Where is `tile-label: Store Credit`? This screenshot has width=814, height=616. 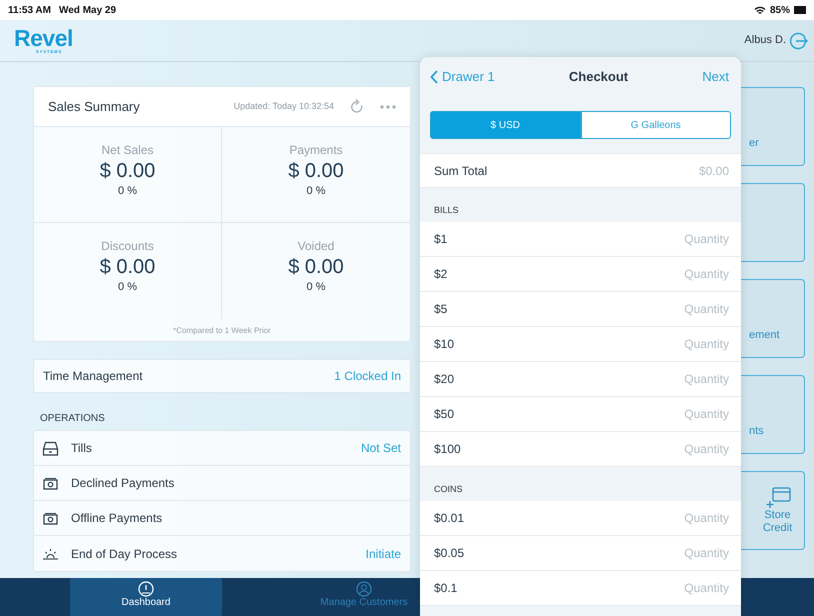
tile-label: Store Credit is located at coordinates (778, 521).